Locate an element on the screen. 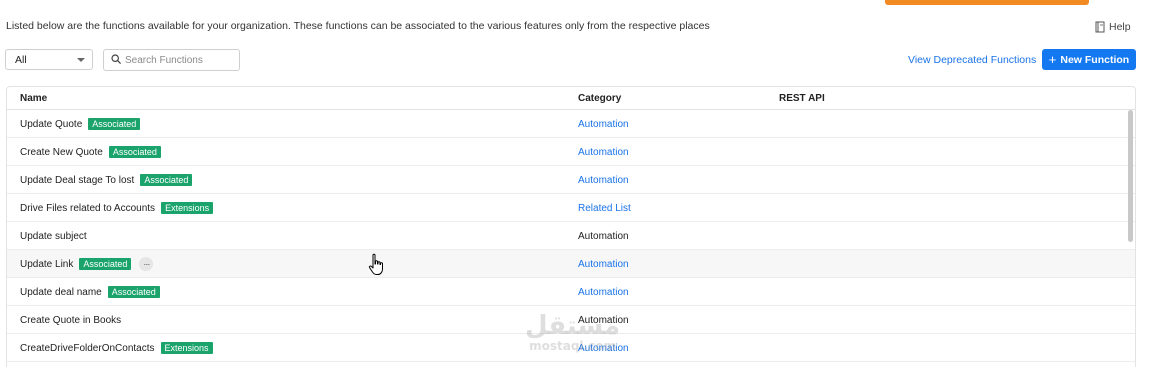 The image size is (1151, 367). table-row: Update Quote Associated Automation is located at coordinates (571, 124).